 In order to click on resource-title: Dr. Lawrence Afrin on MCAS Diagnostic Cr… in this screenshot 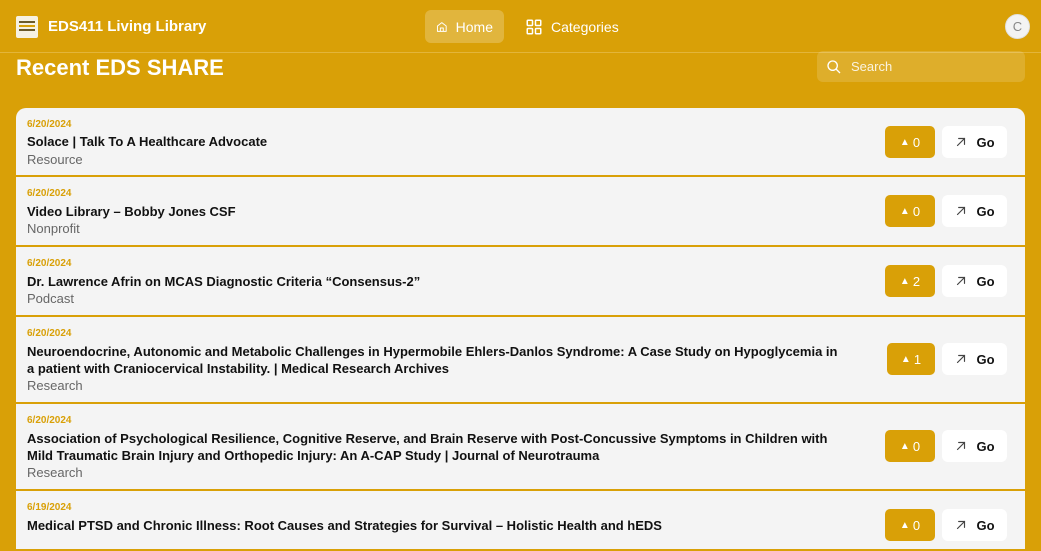, I will do `click(437, 281)`.